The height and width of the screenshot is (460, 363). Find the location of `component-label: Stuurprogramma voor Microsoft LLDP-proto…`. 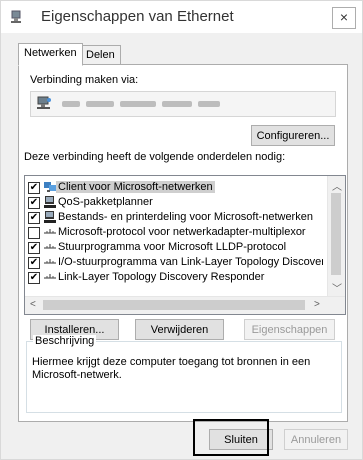

component-label: Stuurprogramma voor Microsoft LLDP-proto… is located at coordinates (172, 247).